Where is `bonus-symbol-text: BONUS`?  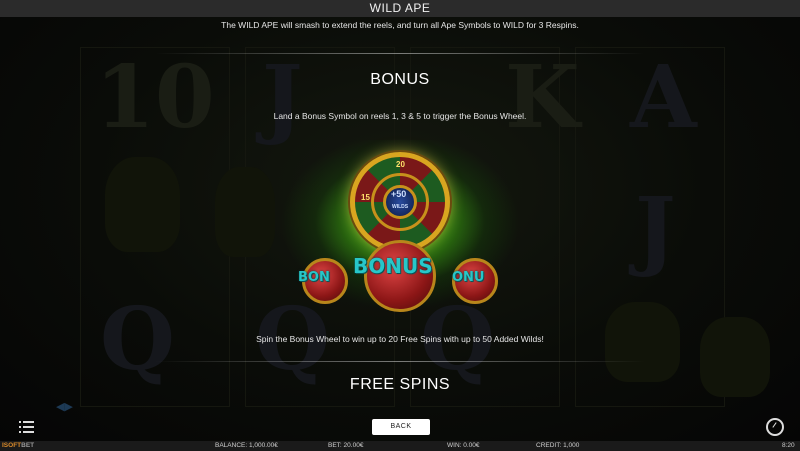
bonus-symbol-text: BONUS is located at coordinates (393, 266).